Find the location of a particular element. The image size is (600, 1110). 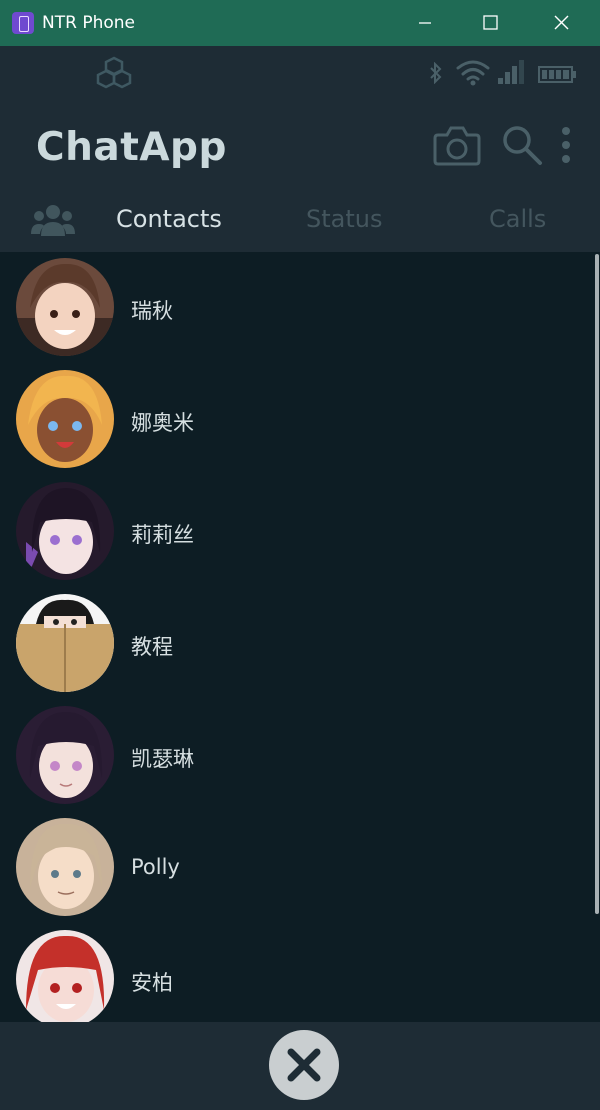

app-header: ChatApp is located at coordinates (300, 148).